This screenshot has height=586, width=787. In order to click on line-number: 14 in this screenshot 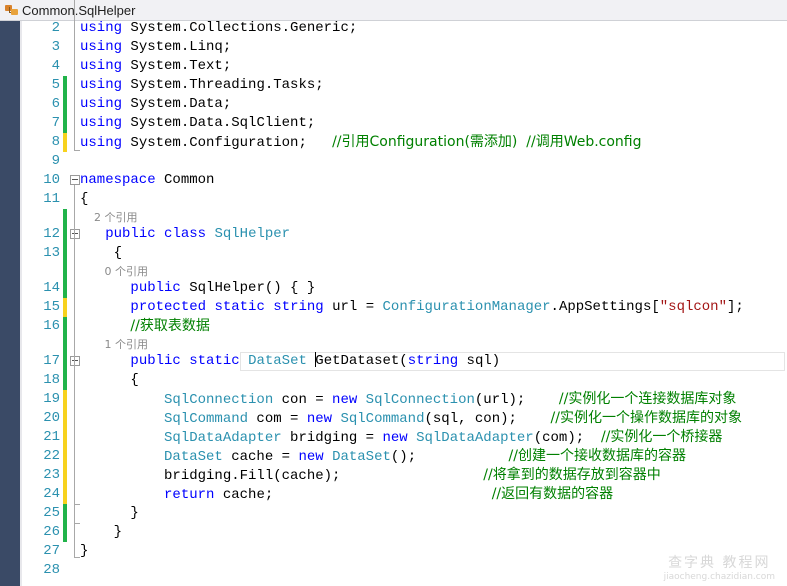, I will do `click(51, 288)`.